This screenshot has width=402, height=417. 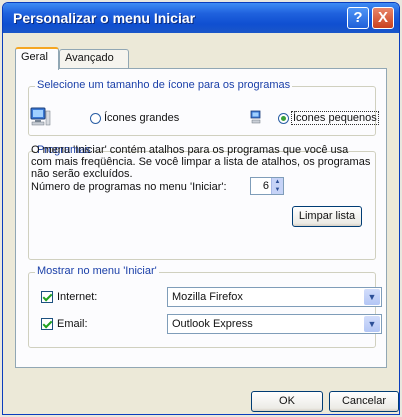 I want to click on window-title: Personalizar o menu Iniciar, so click(x=104, y=18).